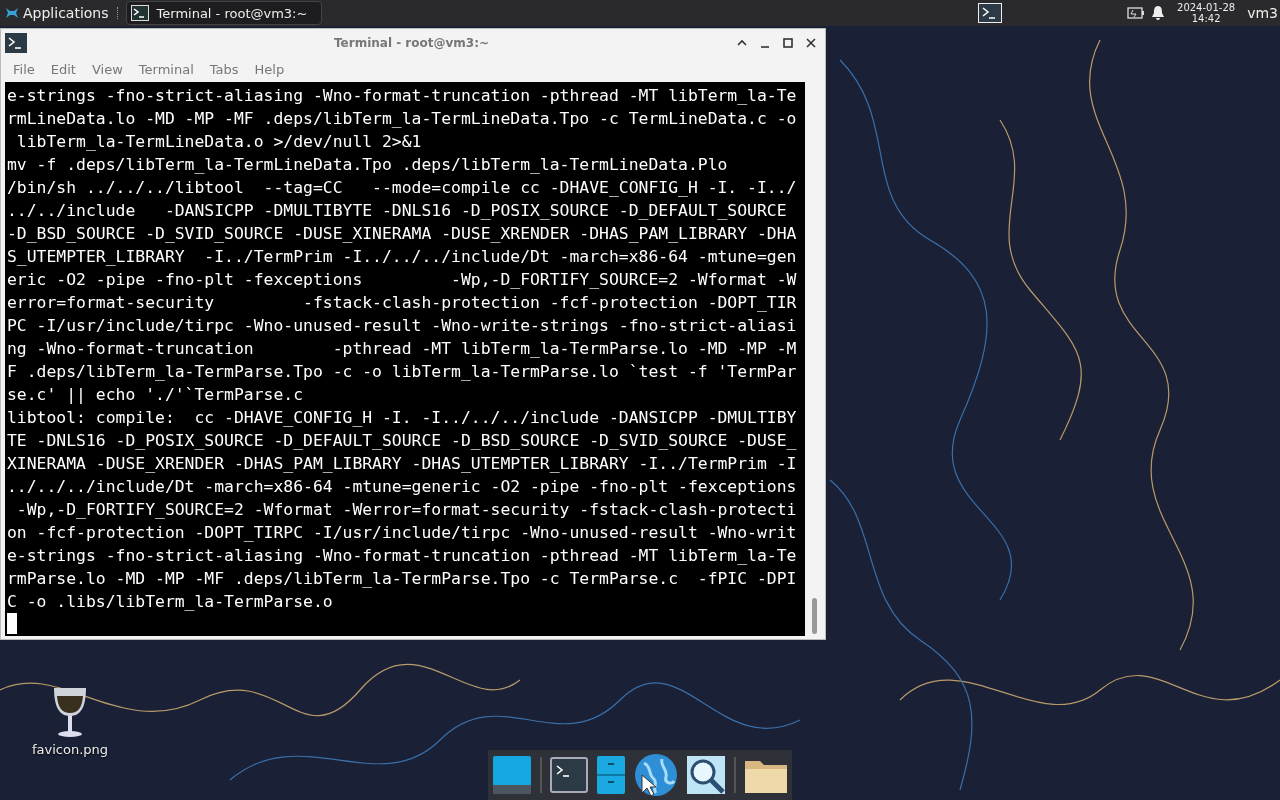 The width and height of the screenshot is (1280, 800). Describe the element at coordinates (402, 349) in the screenshot. I see `terminal-line: ng -Wno-format-truncation -pthread -MT libTerm_la-TermParse.lo -MD -MP -M` at that location.